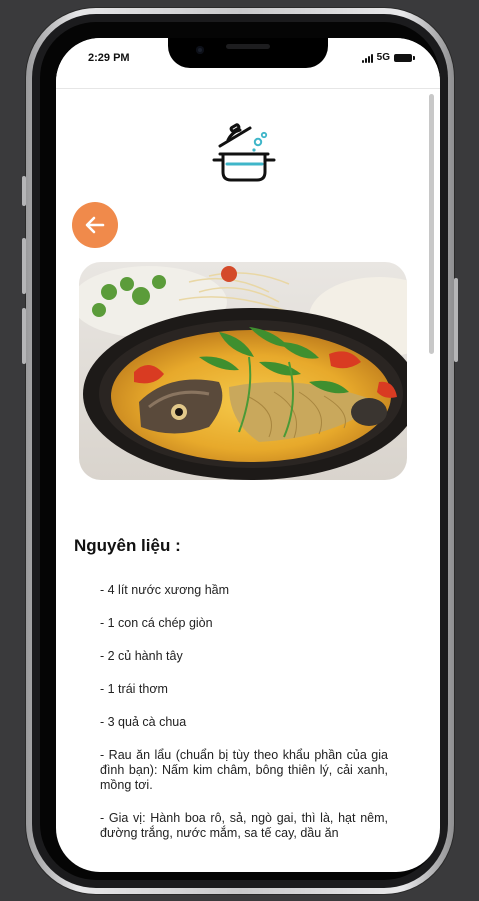 The width and height of the screenshot is (479, 901). I want to click on front-camera, so click(200, 50).